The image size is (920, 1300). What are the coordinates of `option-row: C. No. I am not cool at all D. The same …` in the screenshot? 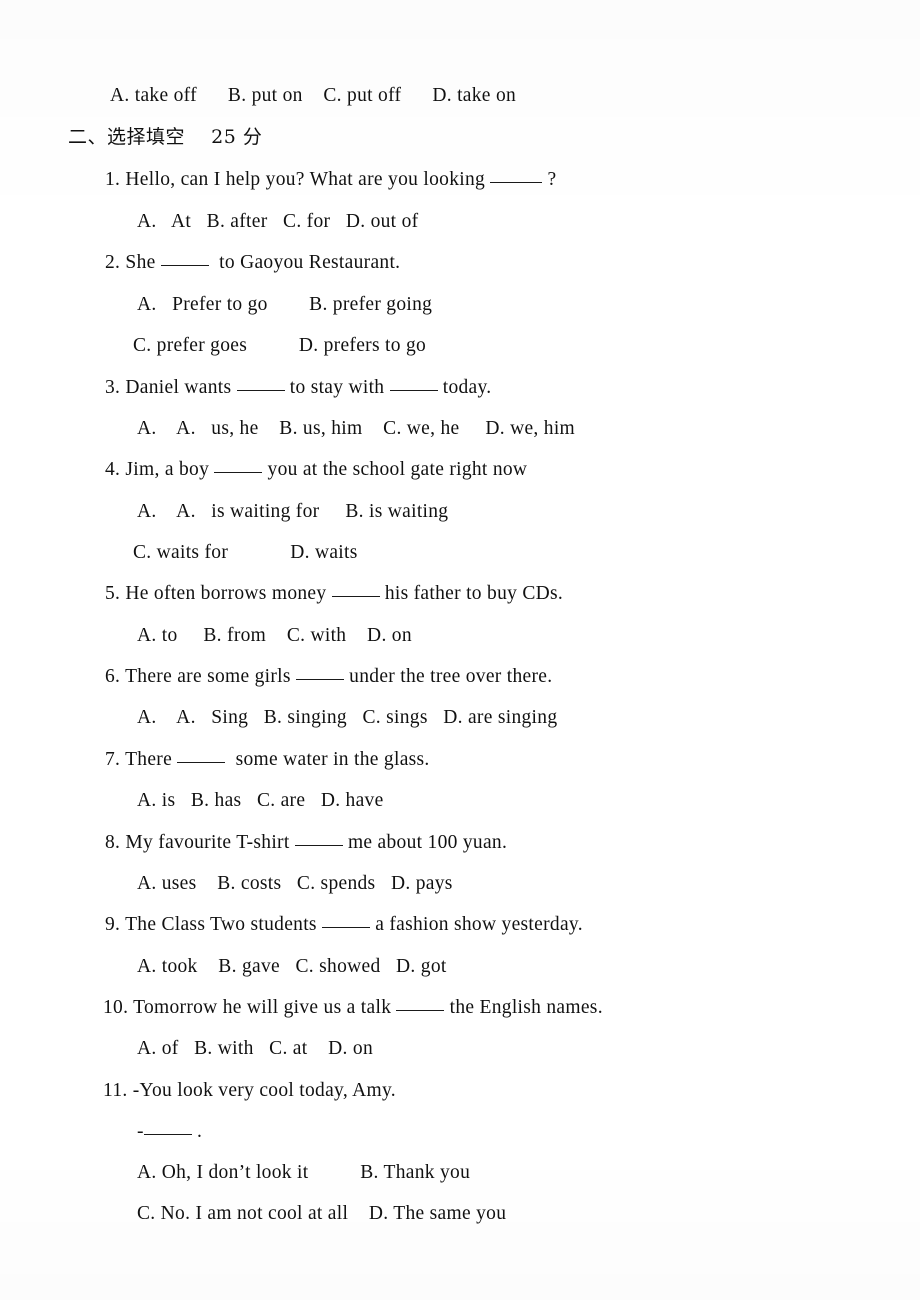 It's located at (321, 1214).